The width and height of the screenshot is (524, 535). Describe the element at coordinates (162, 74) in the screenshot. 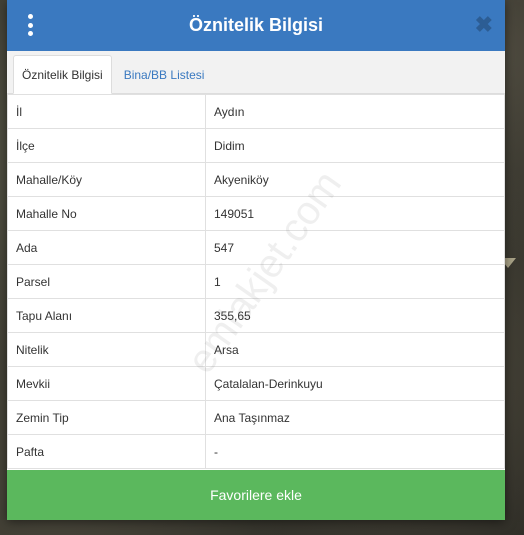

I see `tab-building-list: Bina/BB Listesi` at that location.